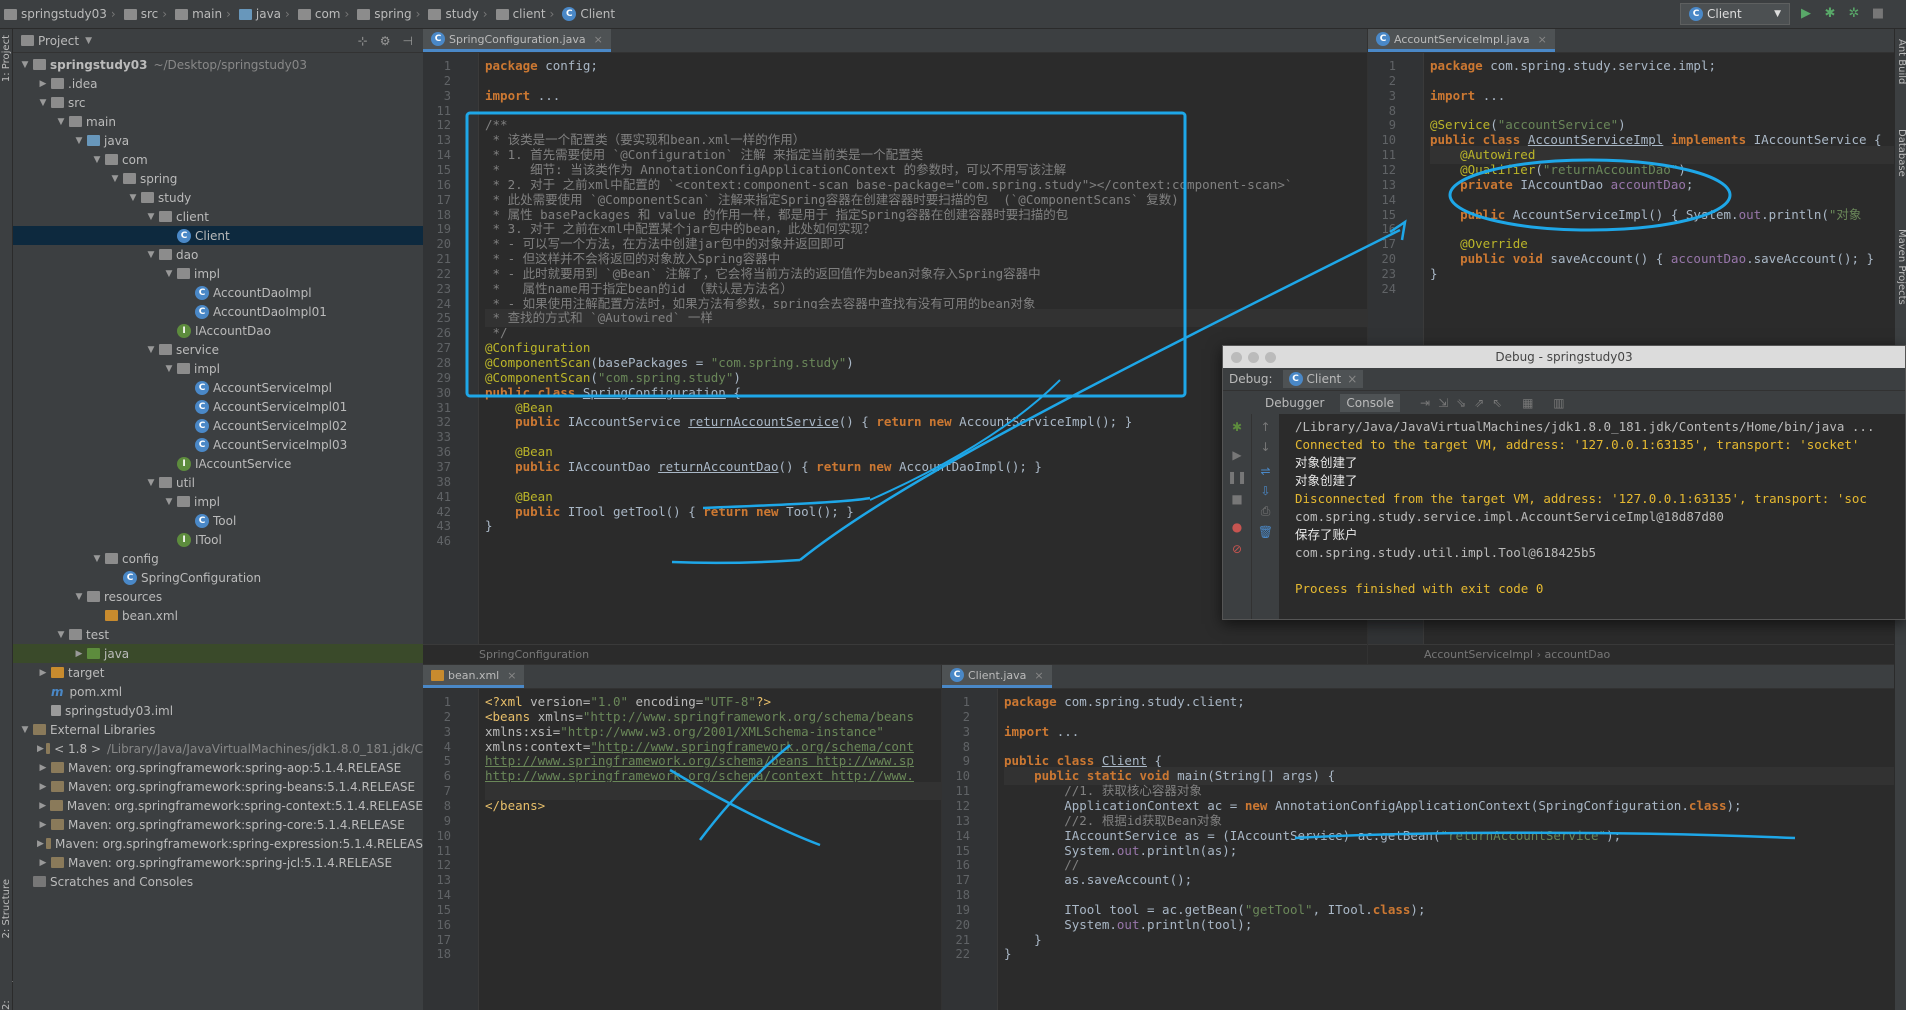  What do you see at coordinates (1461, 40) in the screenshot?
I see `tab-account-service-impl: C AccountServiceImpl.java ×` at bounding box center [1461, 40].